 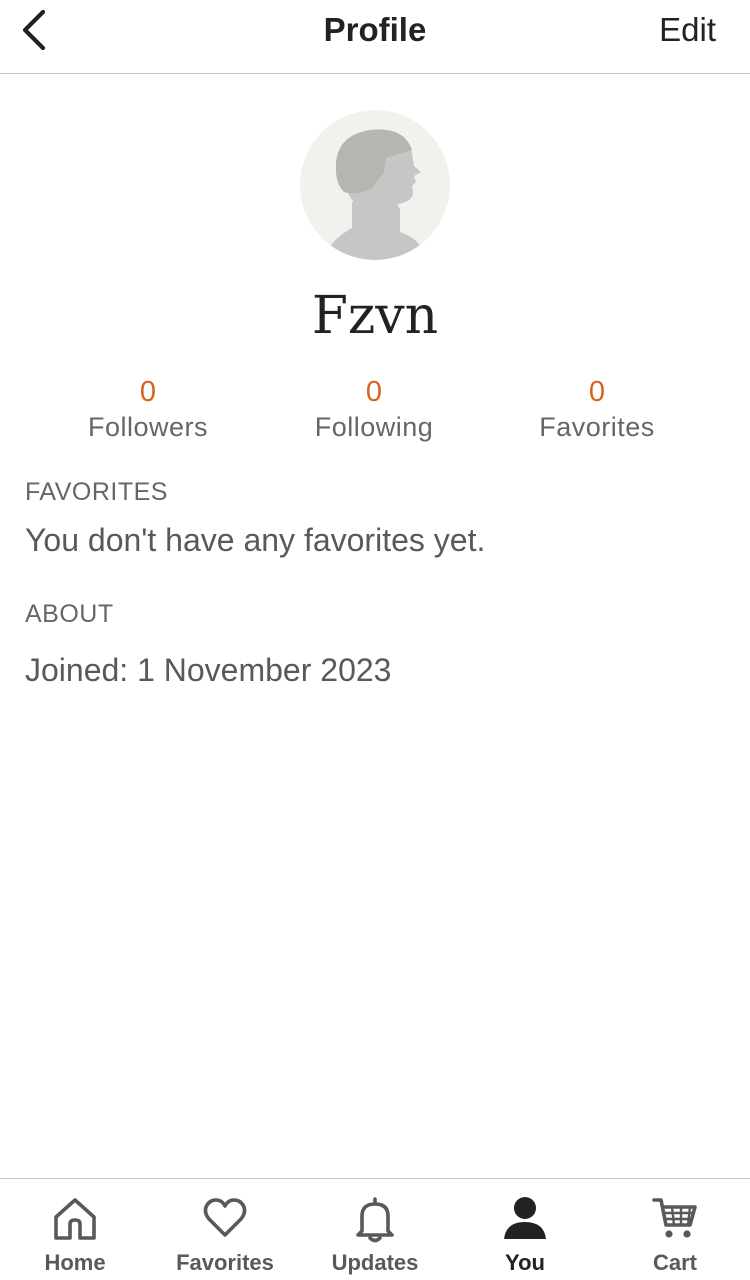 I want to click on nav-item-cart: Cart, so click(x=675, y=1229).